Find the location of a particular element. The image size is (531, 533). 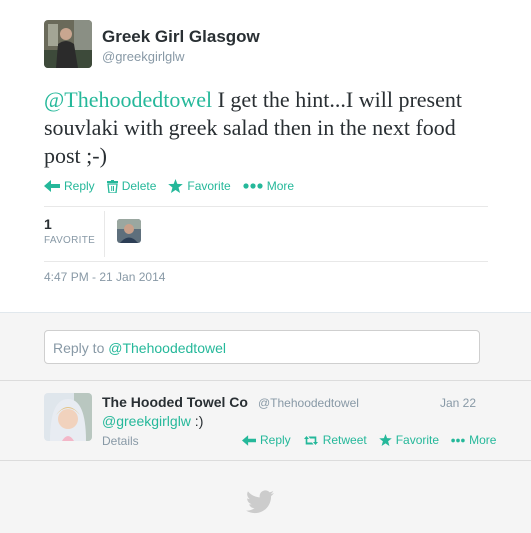

author-handle: @greekgirlglw is located at coordinates (143, 56).